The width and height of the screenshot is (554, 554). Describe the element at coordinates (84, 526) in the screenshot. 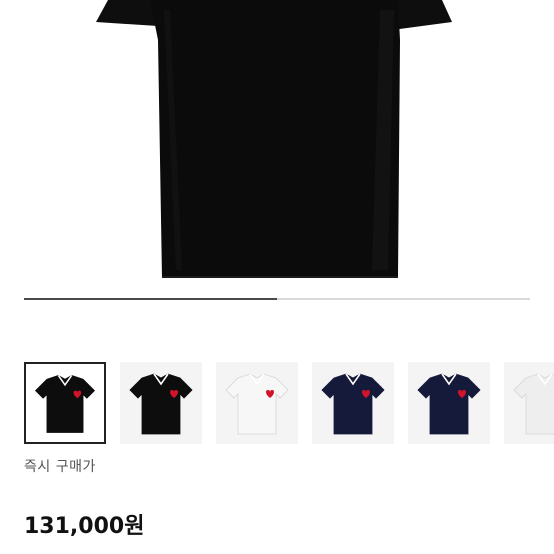

I see `instant-buy-price: 131,000원` at that location.